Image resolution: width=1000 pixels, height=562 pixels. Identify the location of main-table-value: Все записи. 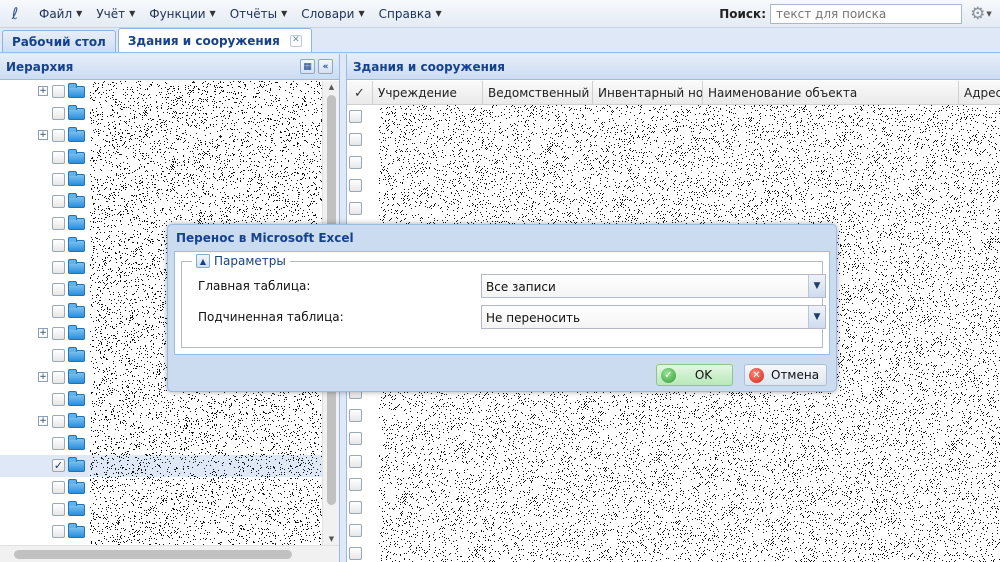
(521, 287).